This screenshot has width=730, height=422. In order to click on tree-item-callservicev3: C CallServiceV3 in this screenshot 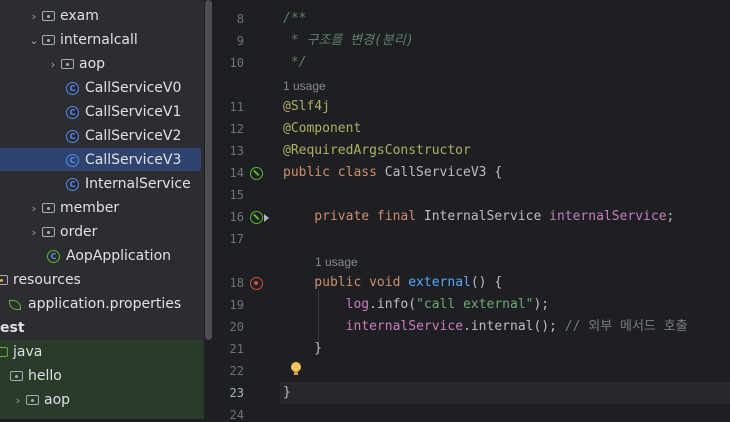, I will do `click(123, 160)`.